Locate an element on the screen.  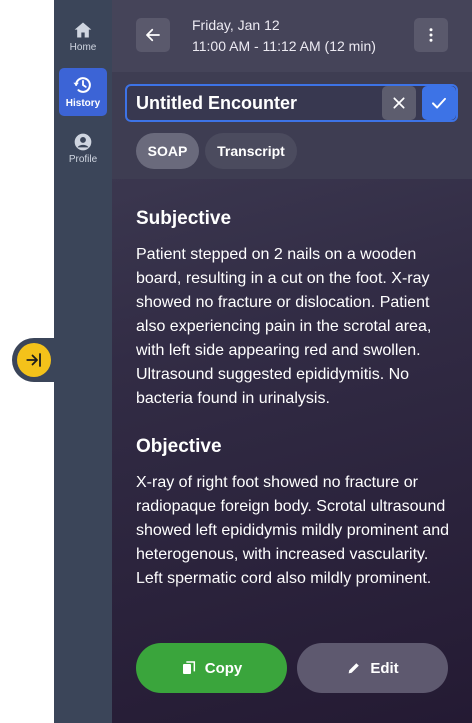
home-icon is located at coordinates (83, 30).